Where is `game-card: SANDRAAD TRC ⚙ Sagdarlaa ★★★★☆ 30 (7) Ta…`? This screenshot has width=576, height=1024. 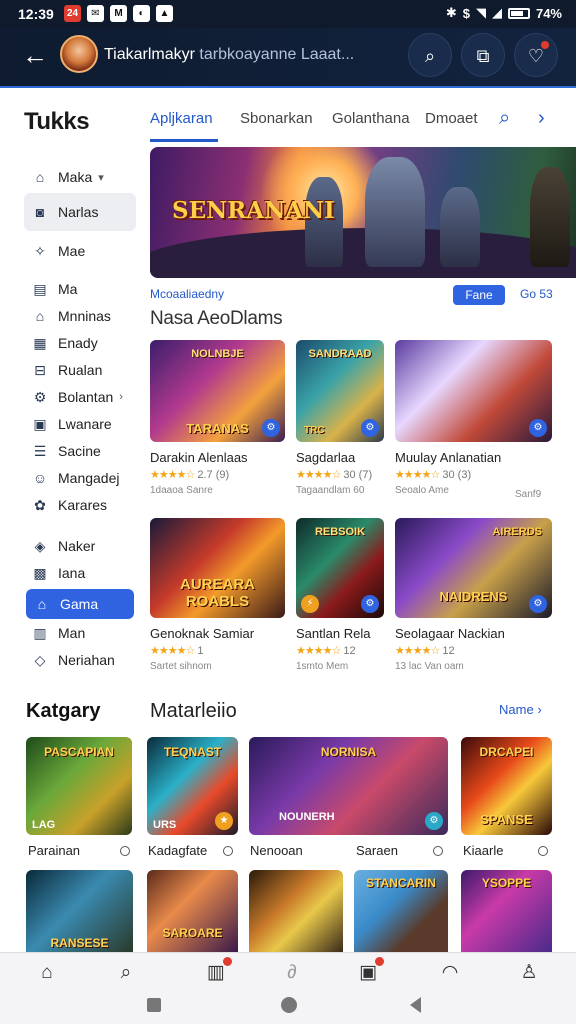
game-card: SANDRAAD TRC ⚙ Sagdarlaa ★★★★☆ 30 (7) Ta… is located at coordinates (340, 418).